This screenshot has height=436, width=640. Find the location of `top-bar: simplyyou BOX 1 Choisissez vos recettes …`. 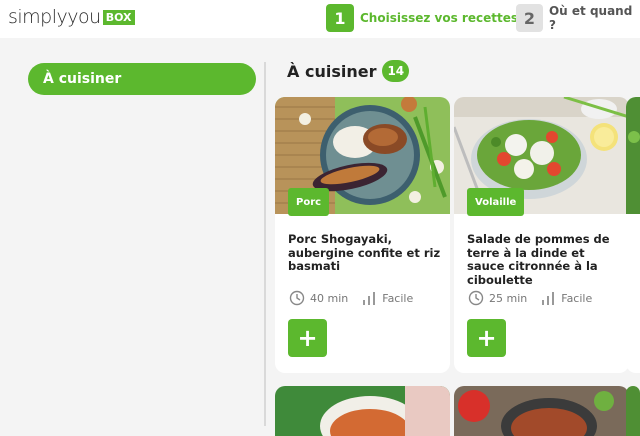

top-bar: simplyyou BOX 1 Choisissez vos recettes … is located at coordinates (320, 19).